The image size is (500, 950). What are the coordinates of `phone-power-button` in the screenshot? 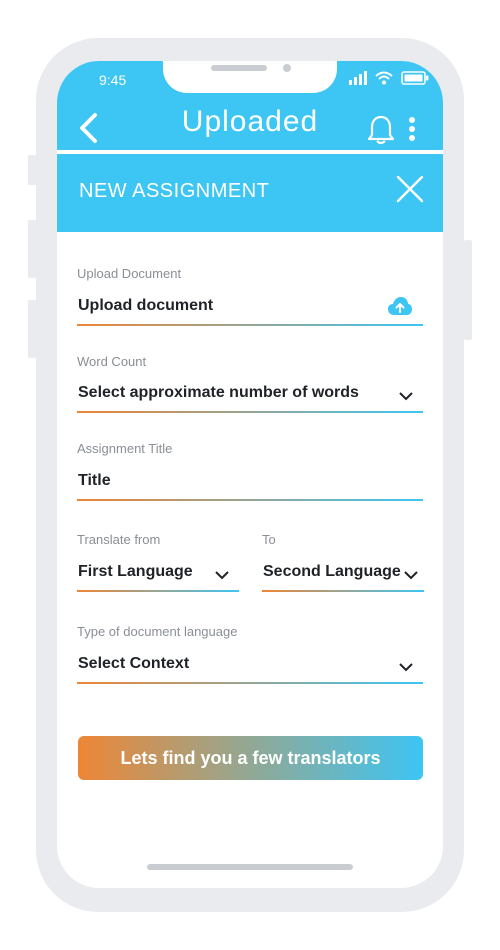 It's located at (468, 290).